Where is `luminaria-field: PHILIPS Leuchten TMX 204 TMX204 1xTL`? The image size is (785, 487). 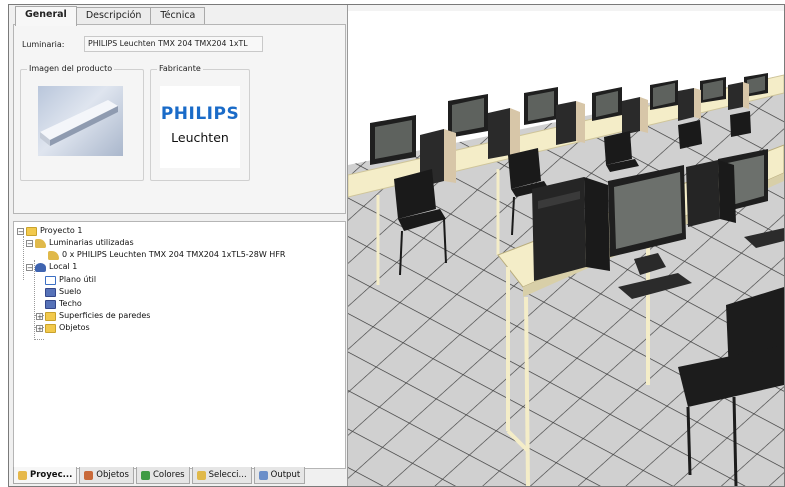 luminaria-field: PHILIPS Leuchten TMX 204 TMX204 1xTL is located at coordinates (173, 44).